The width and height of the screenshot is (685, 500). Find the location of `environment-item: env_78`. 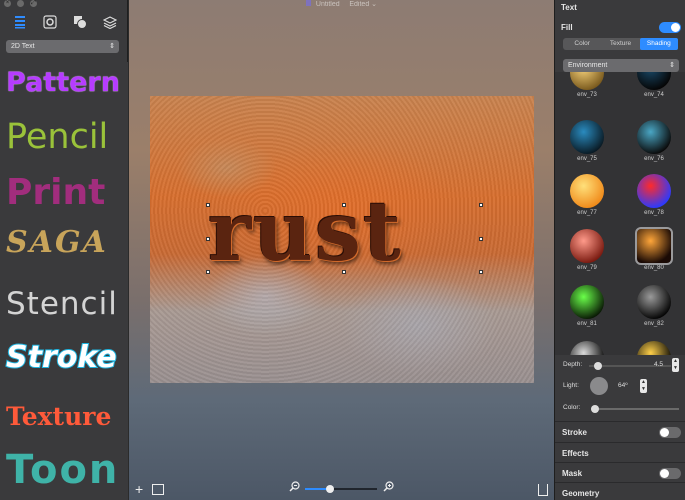

environment-item: env_78 is located at coordinates (654, 195).